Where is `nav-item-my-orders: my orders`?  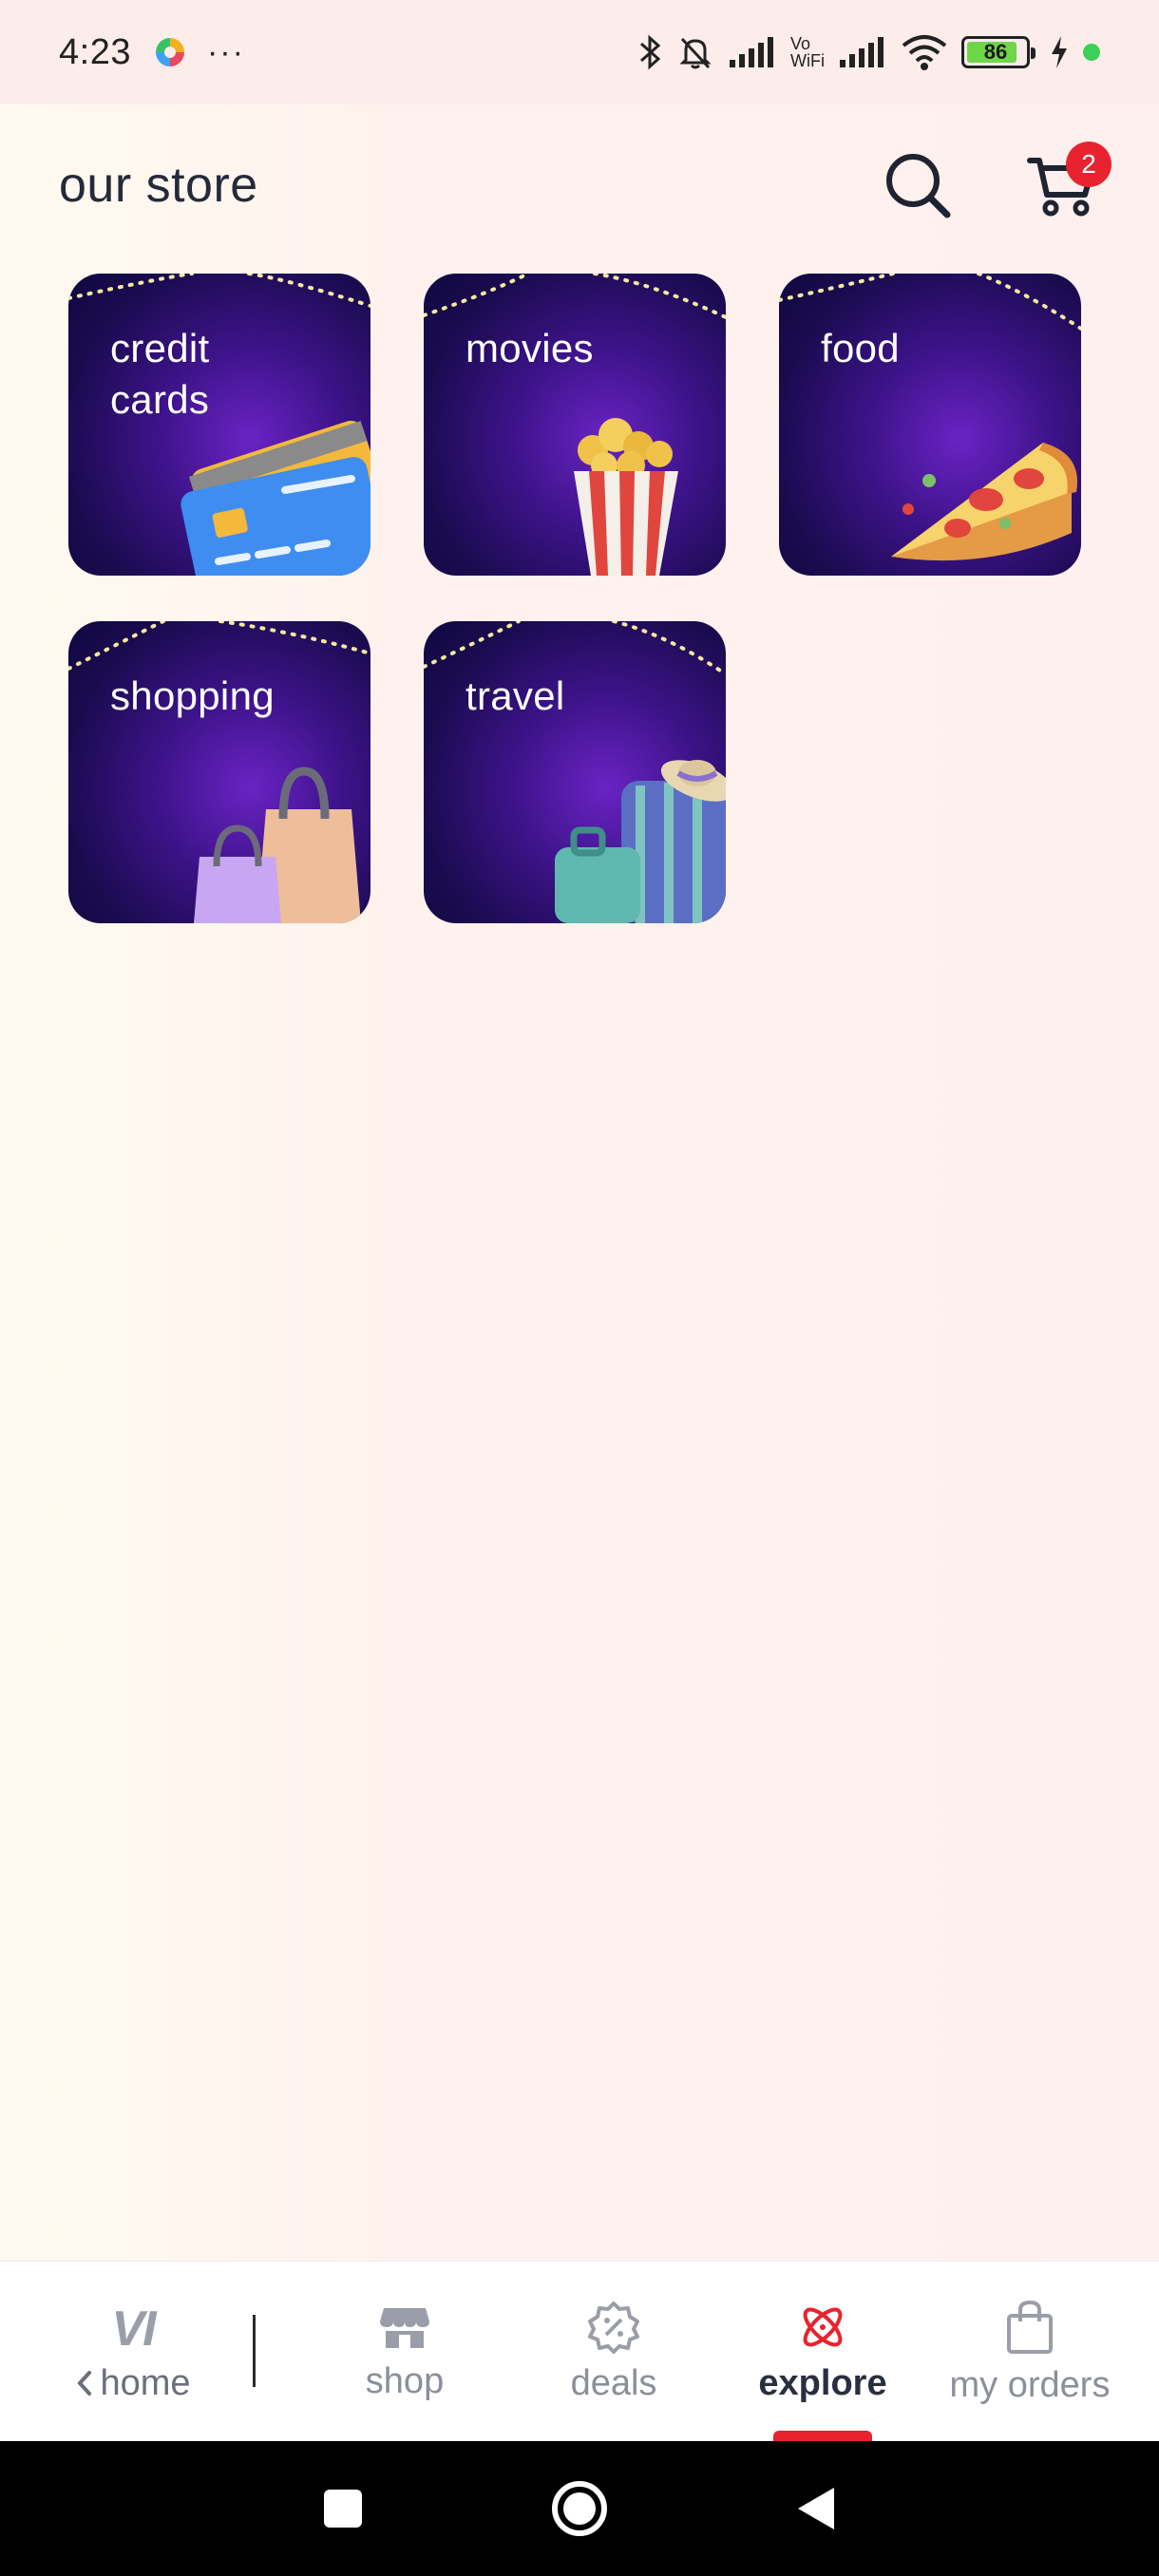 nav-item-my-orders: my orders is located at coordinates (1030, 2352).